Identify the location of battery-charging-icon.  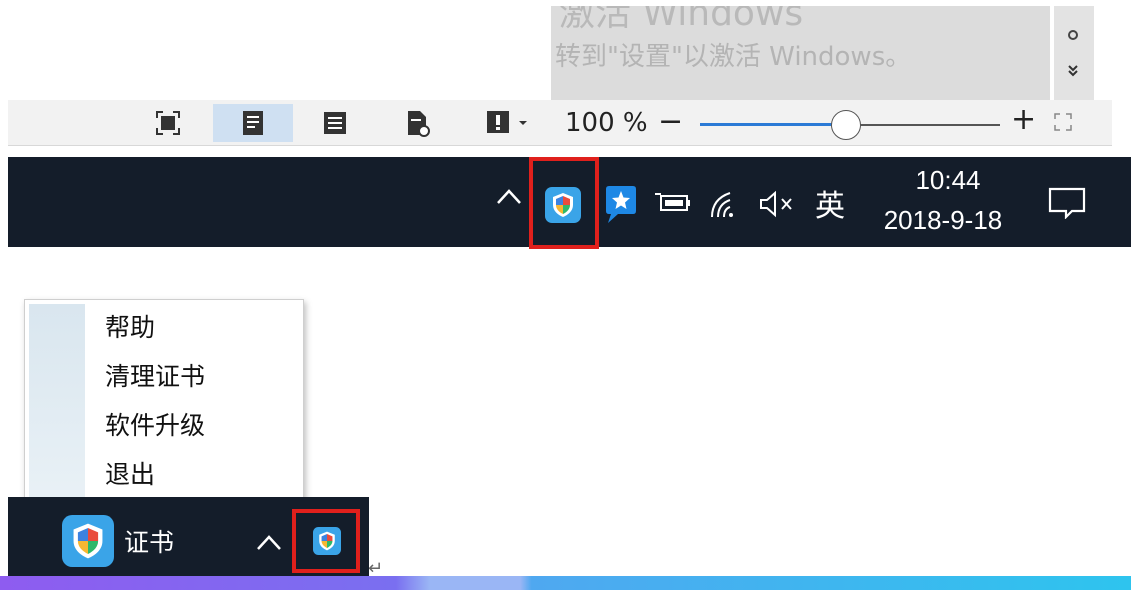
(673, 203).